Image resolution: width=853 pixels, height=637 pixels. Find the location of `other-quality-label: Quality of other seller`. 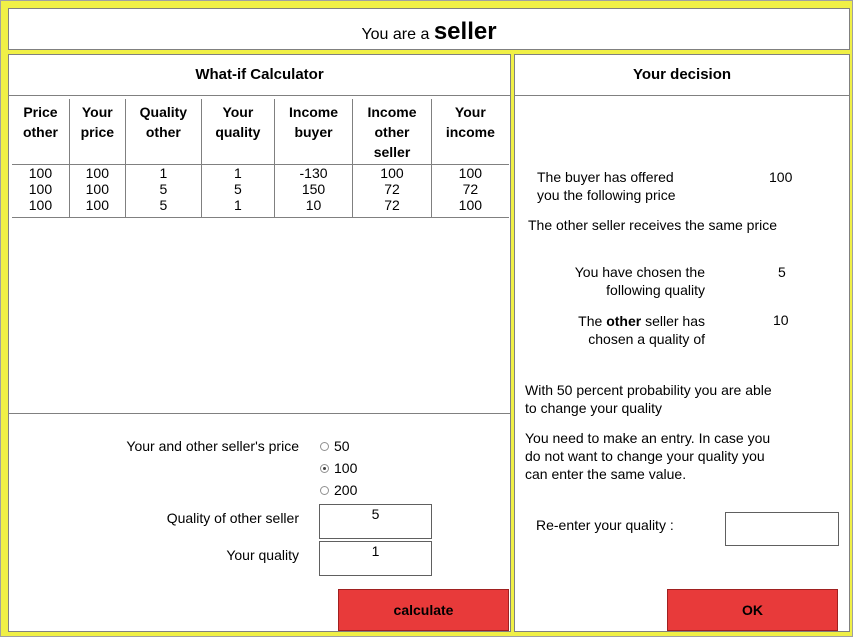

other-quality-label: Quality of other seller is located at coordinates (232, 518).